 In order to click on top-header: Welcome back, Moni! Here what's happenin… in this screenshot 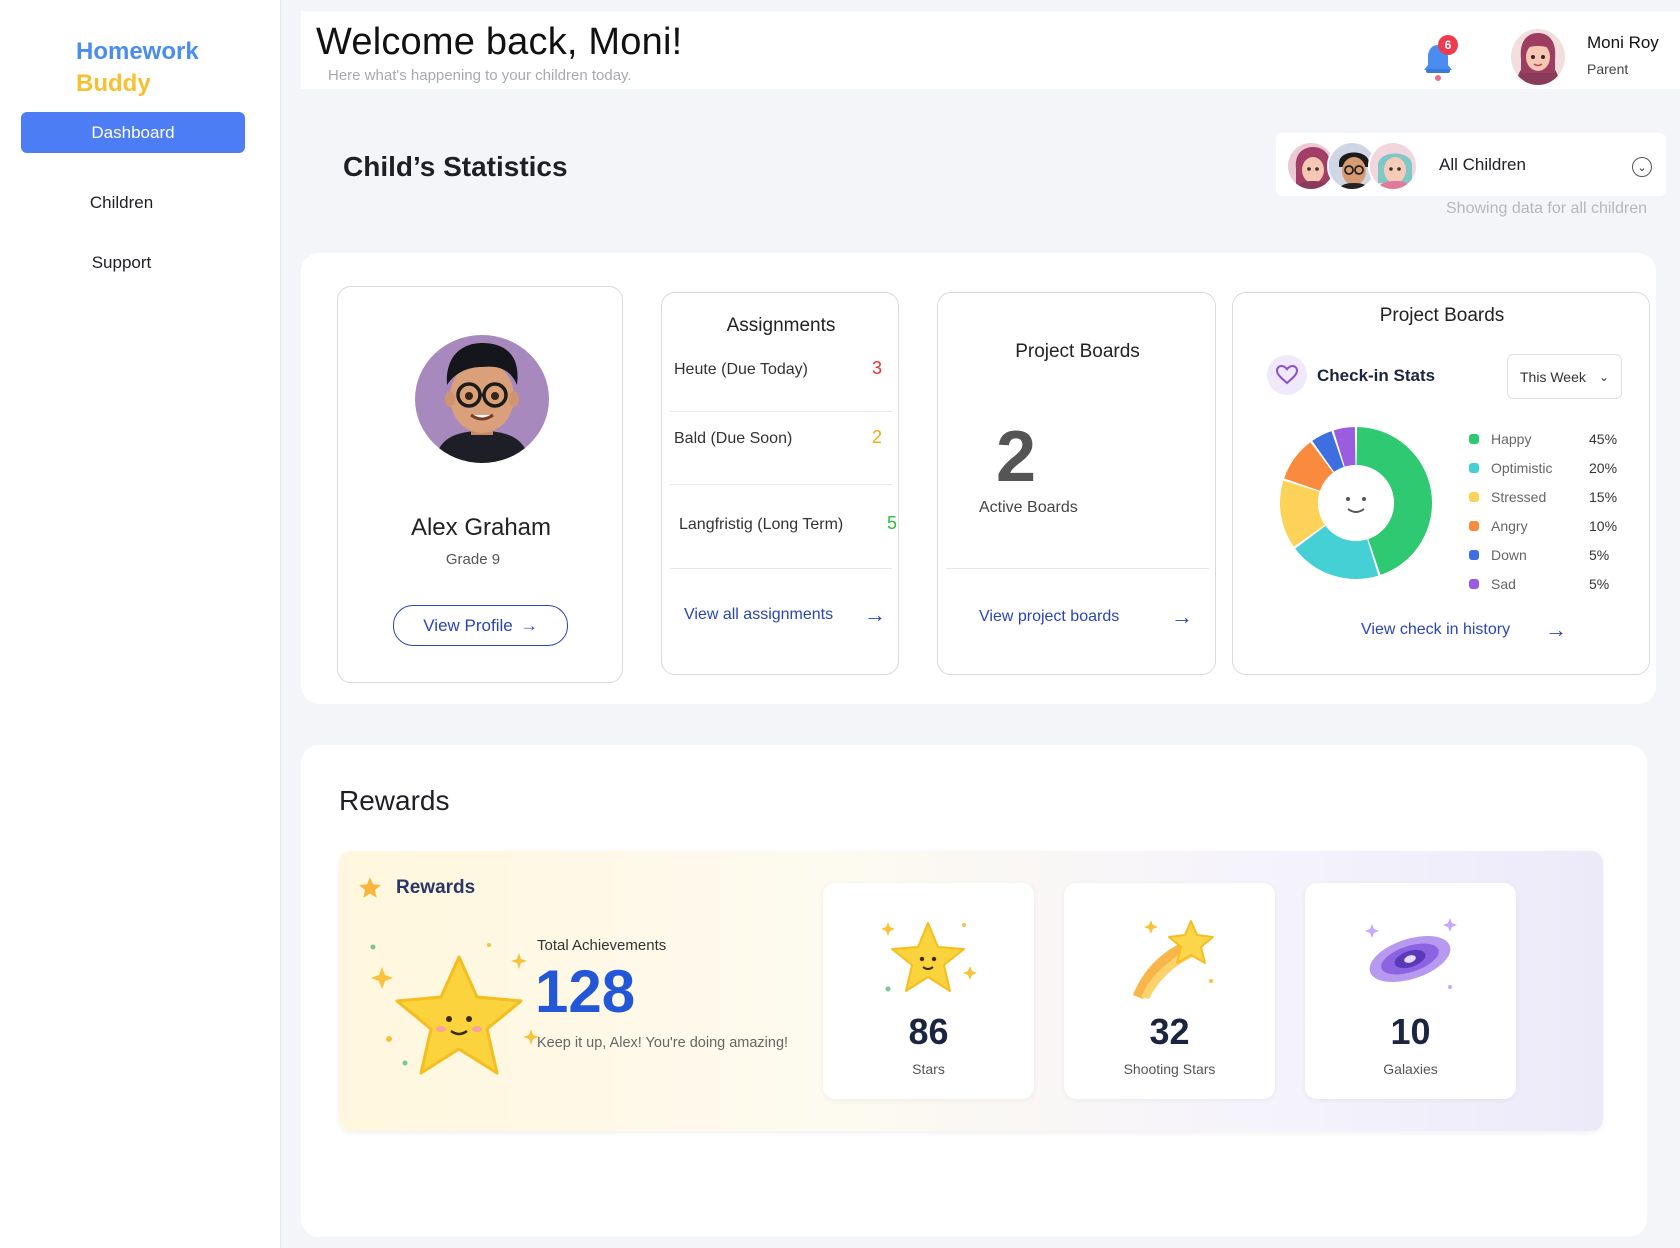, I will do `click(990, 50)`.